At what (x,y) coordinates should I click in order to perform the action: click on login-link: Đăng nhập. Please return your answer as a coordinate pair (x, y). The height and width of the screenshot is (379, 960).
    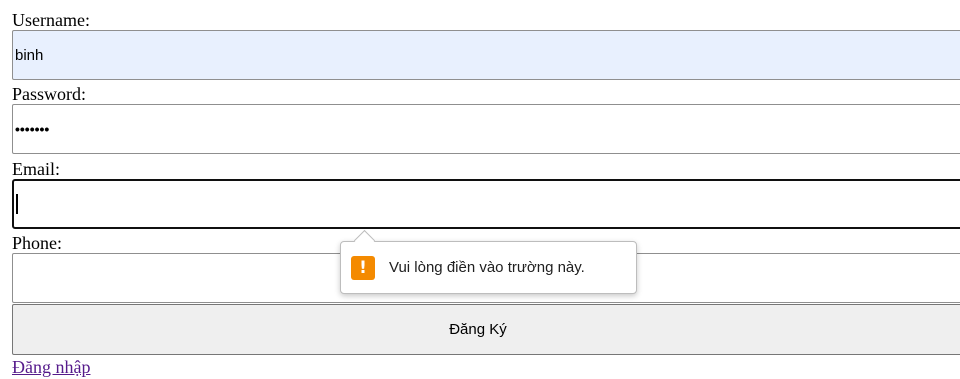
    Looking at the image, I should click on (51, 367).